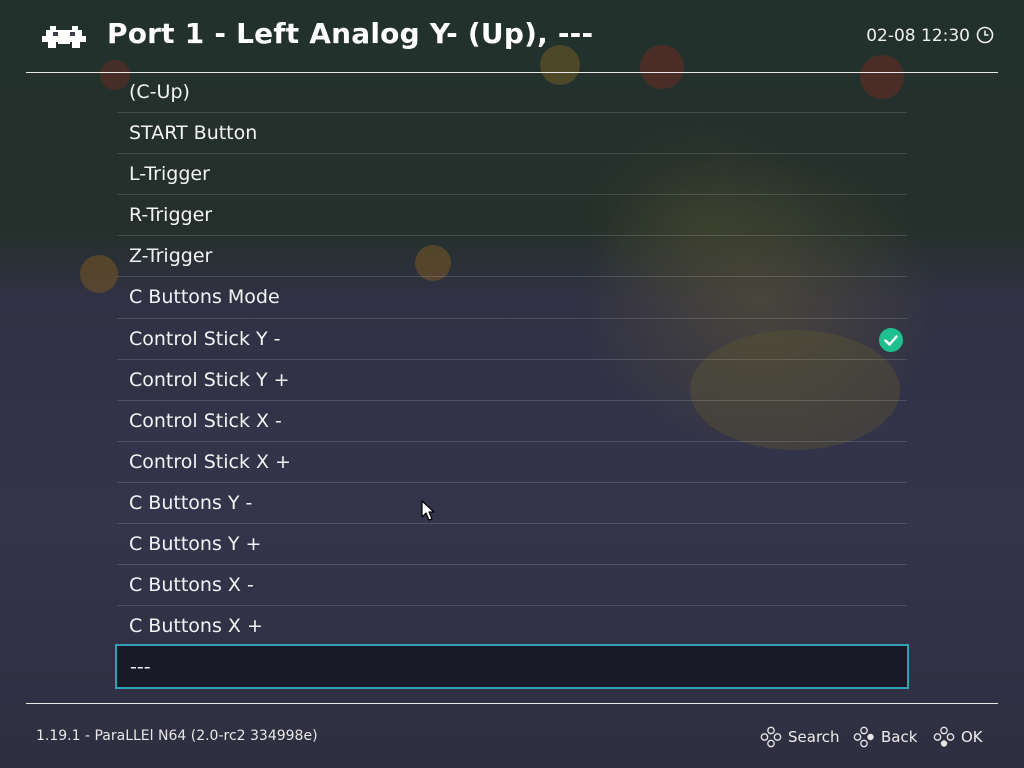 Image resolution: width=1024 pixels, height=768 pixels. What do you see at coordinates (209, 379) in the screenshot?
I see `list-item-label: Control Stick Y +` at bounding box center [209, 379].